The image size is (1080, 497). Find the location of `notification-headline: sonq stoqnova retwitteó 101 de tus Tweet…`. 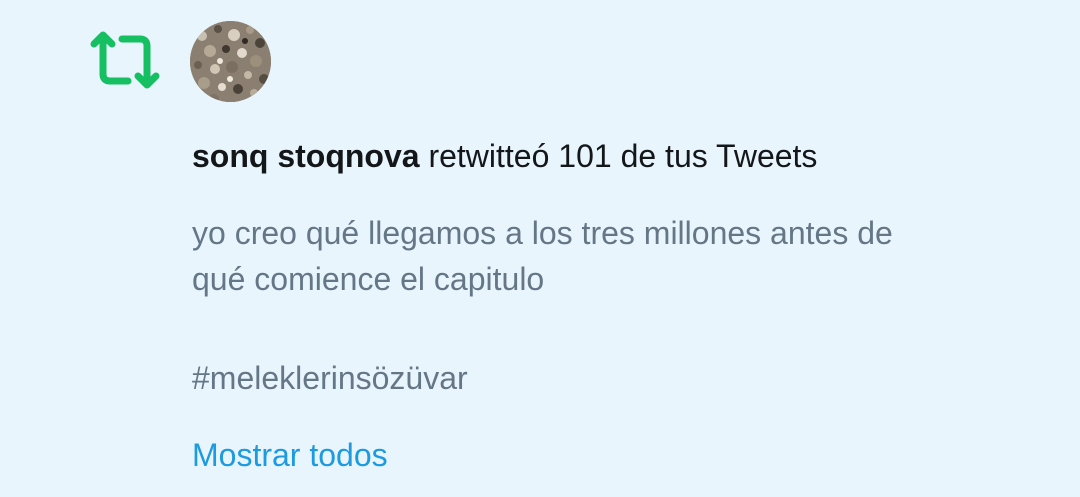

notification-headline: sonq stoqnova retwitteó 101 de tus Tweet… is located at coordinates (622, 156).